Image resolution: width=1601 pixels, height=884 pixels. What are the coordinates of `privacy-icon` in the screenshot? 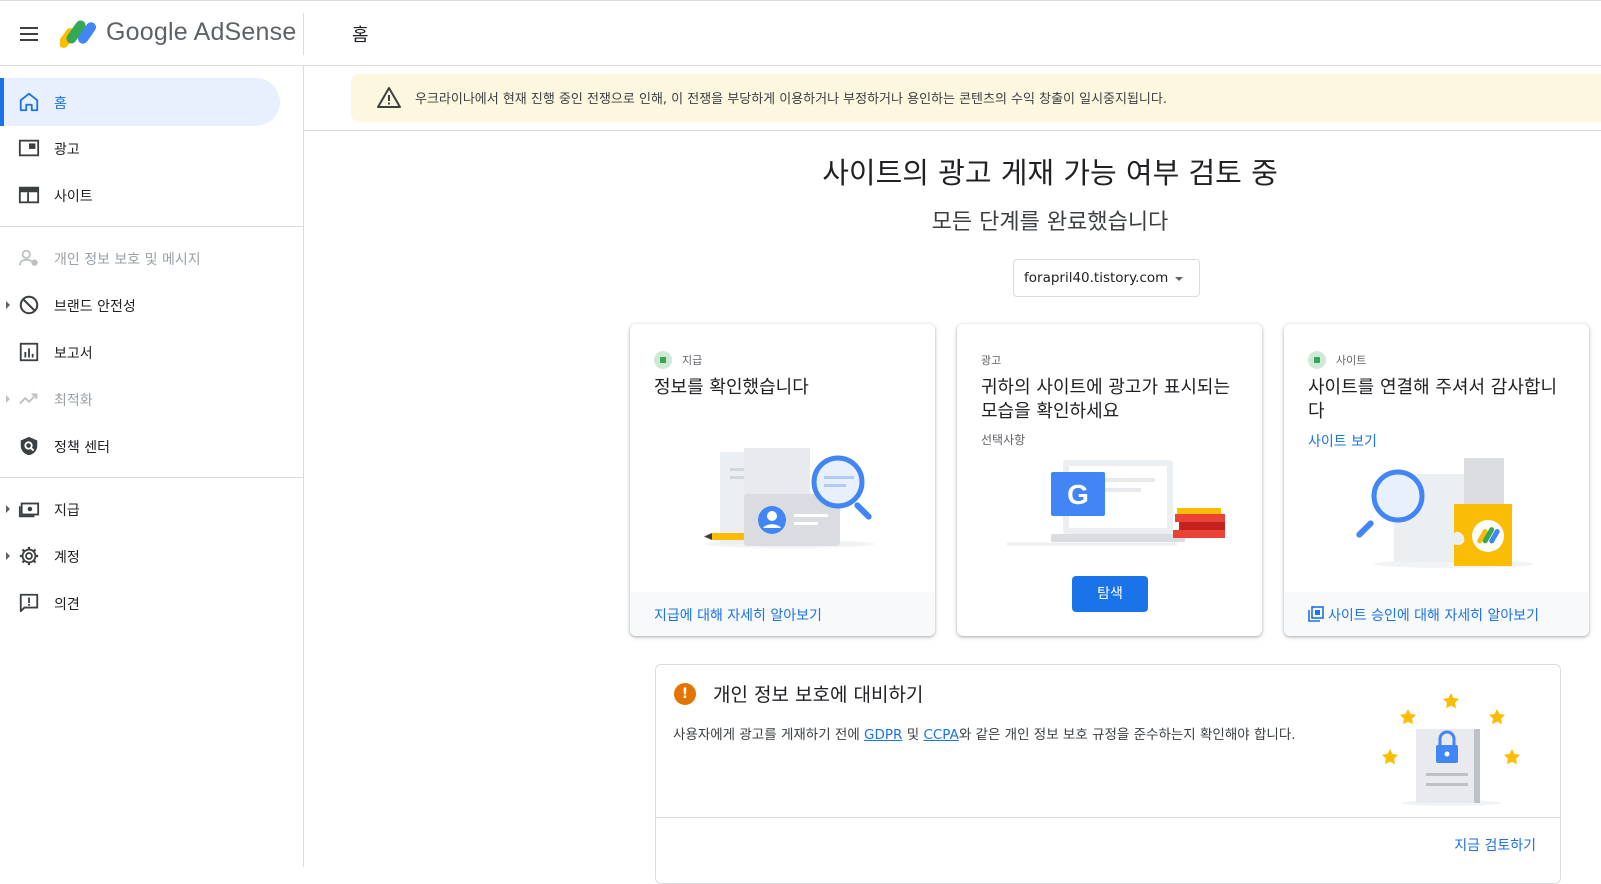 It's located at (28, 257).